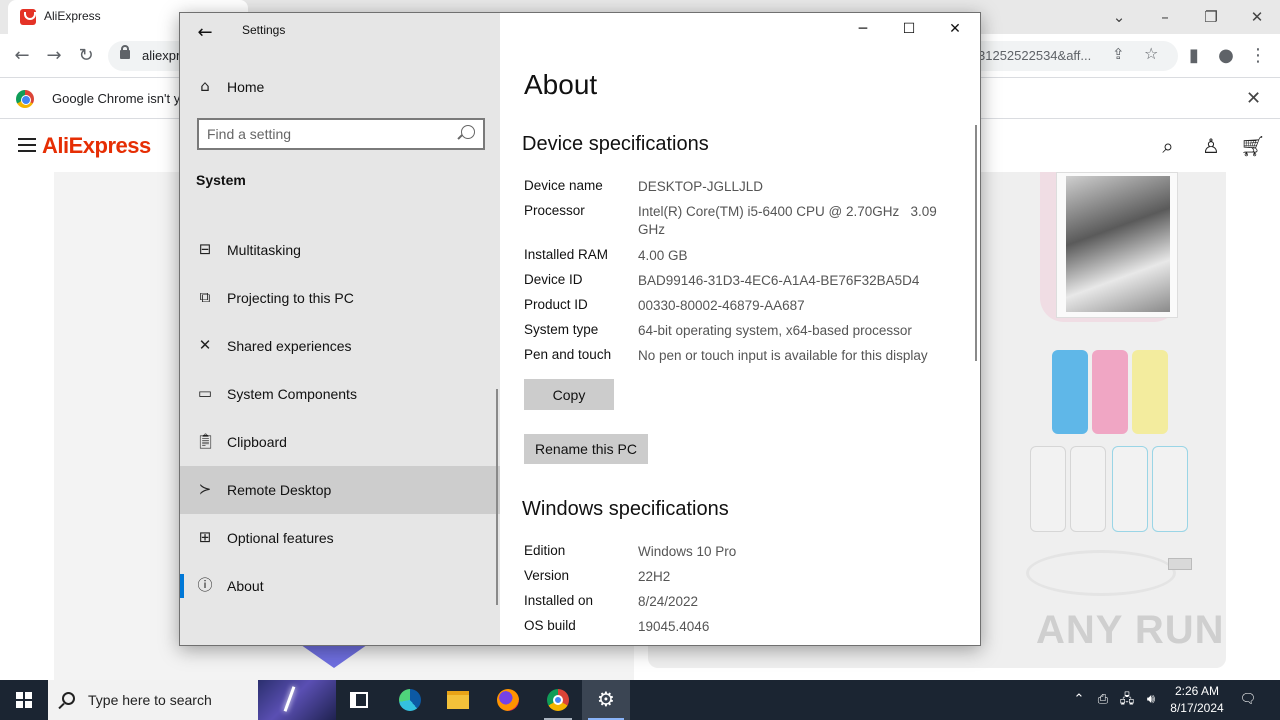  What do you see at coordinates (1253, 98) in the screenshot?
I see `infobar-close-icon: ✕` at bounding box center [1253, 98].